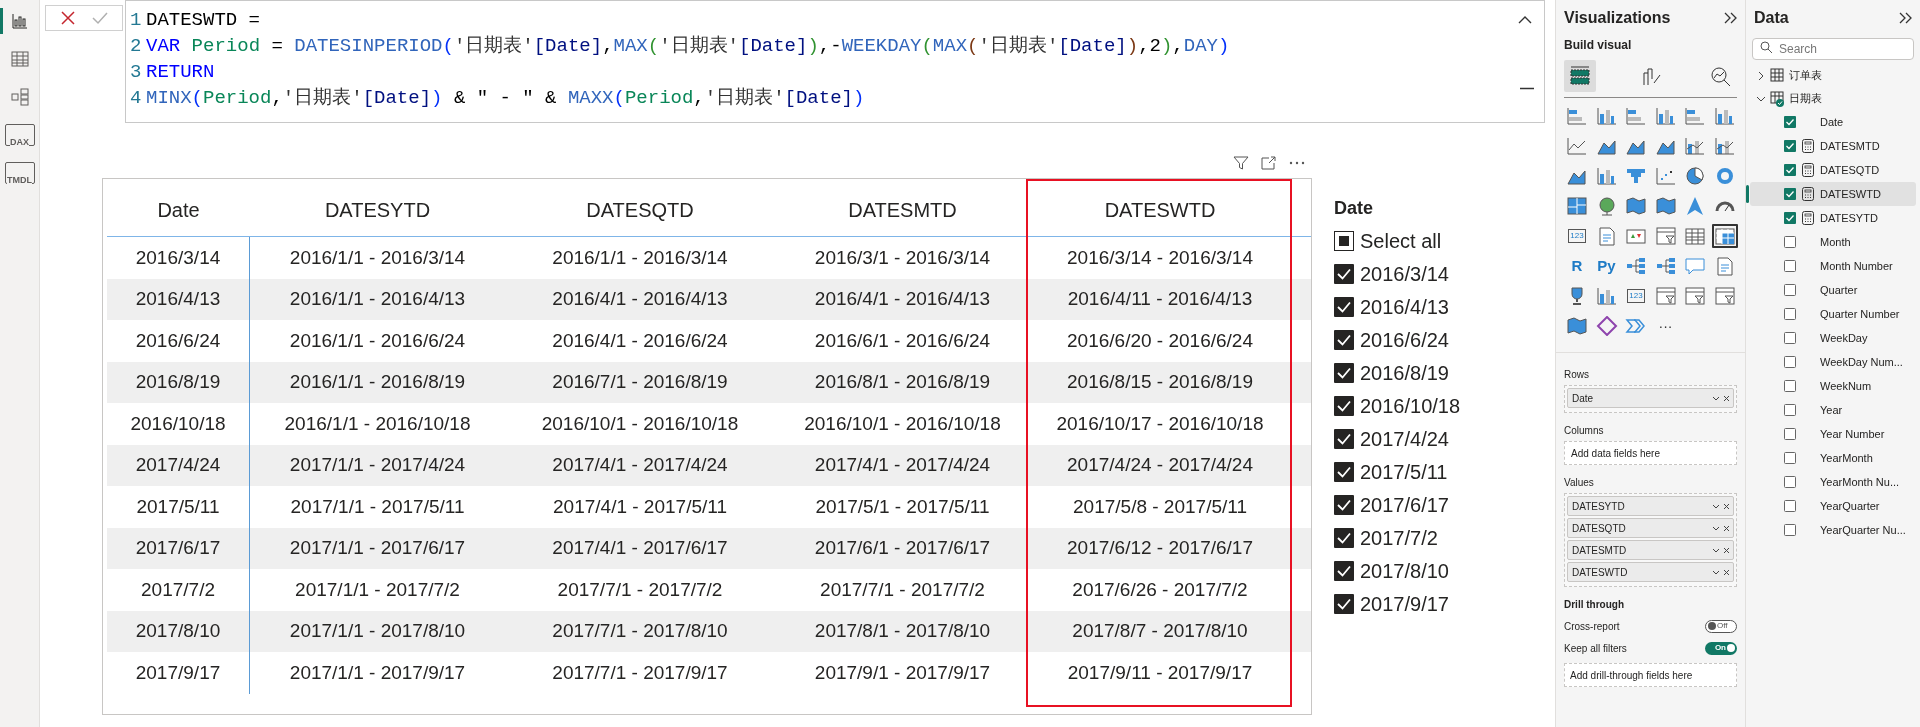 This screenshot has height=727, width=1920. What do you see at coordinates (1695, 296) in the screenshot?
I see `slicer-icon` at bounding box center [1695, 296].